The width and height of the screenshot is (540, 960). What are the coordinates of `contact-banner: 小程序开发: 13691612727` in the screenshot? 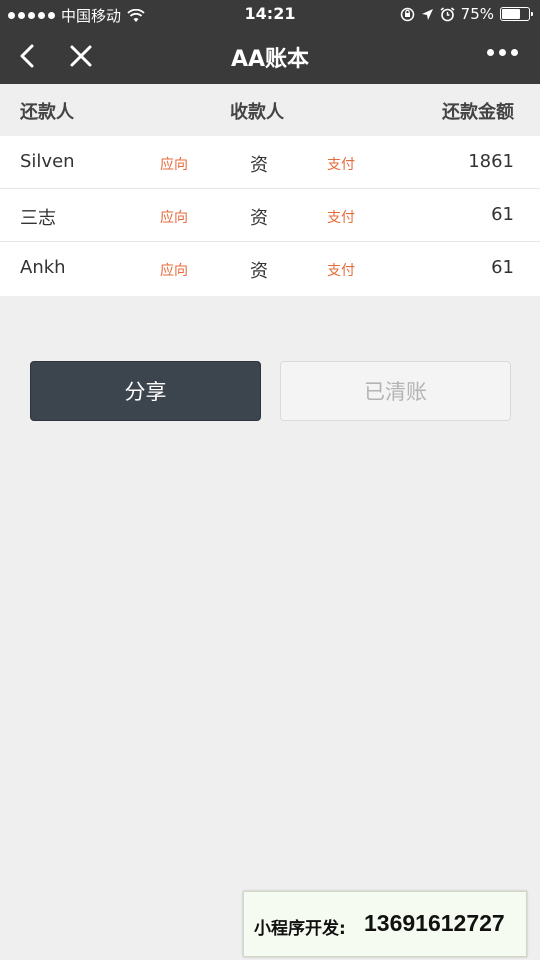 It's located at (385, 924).